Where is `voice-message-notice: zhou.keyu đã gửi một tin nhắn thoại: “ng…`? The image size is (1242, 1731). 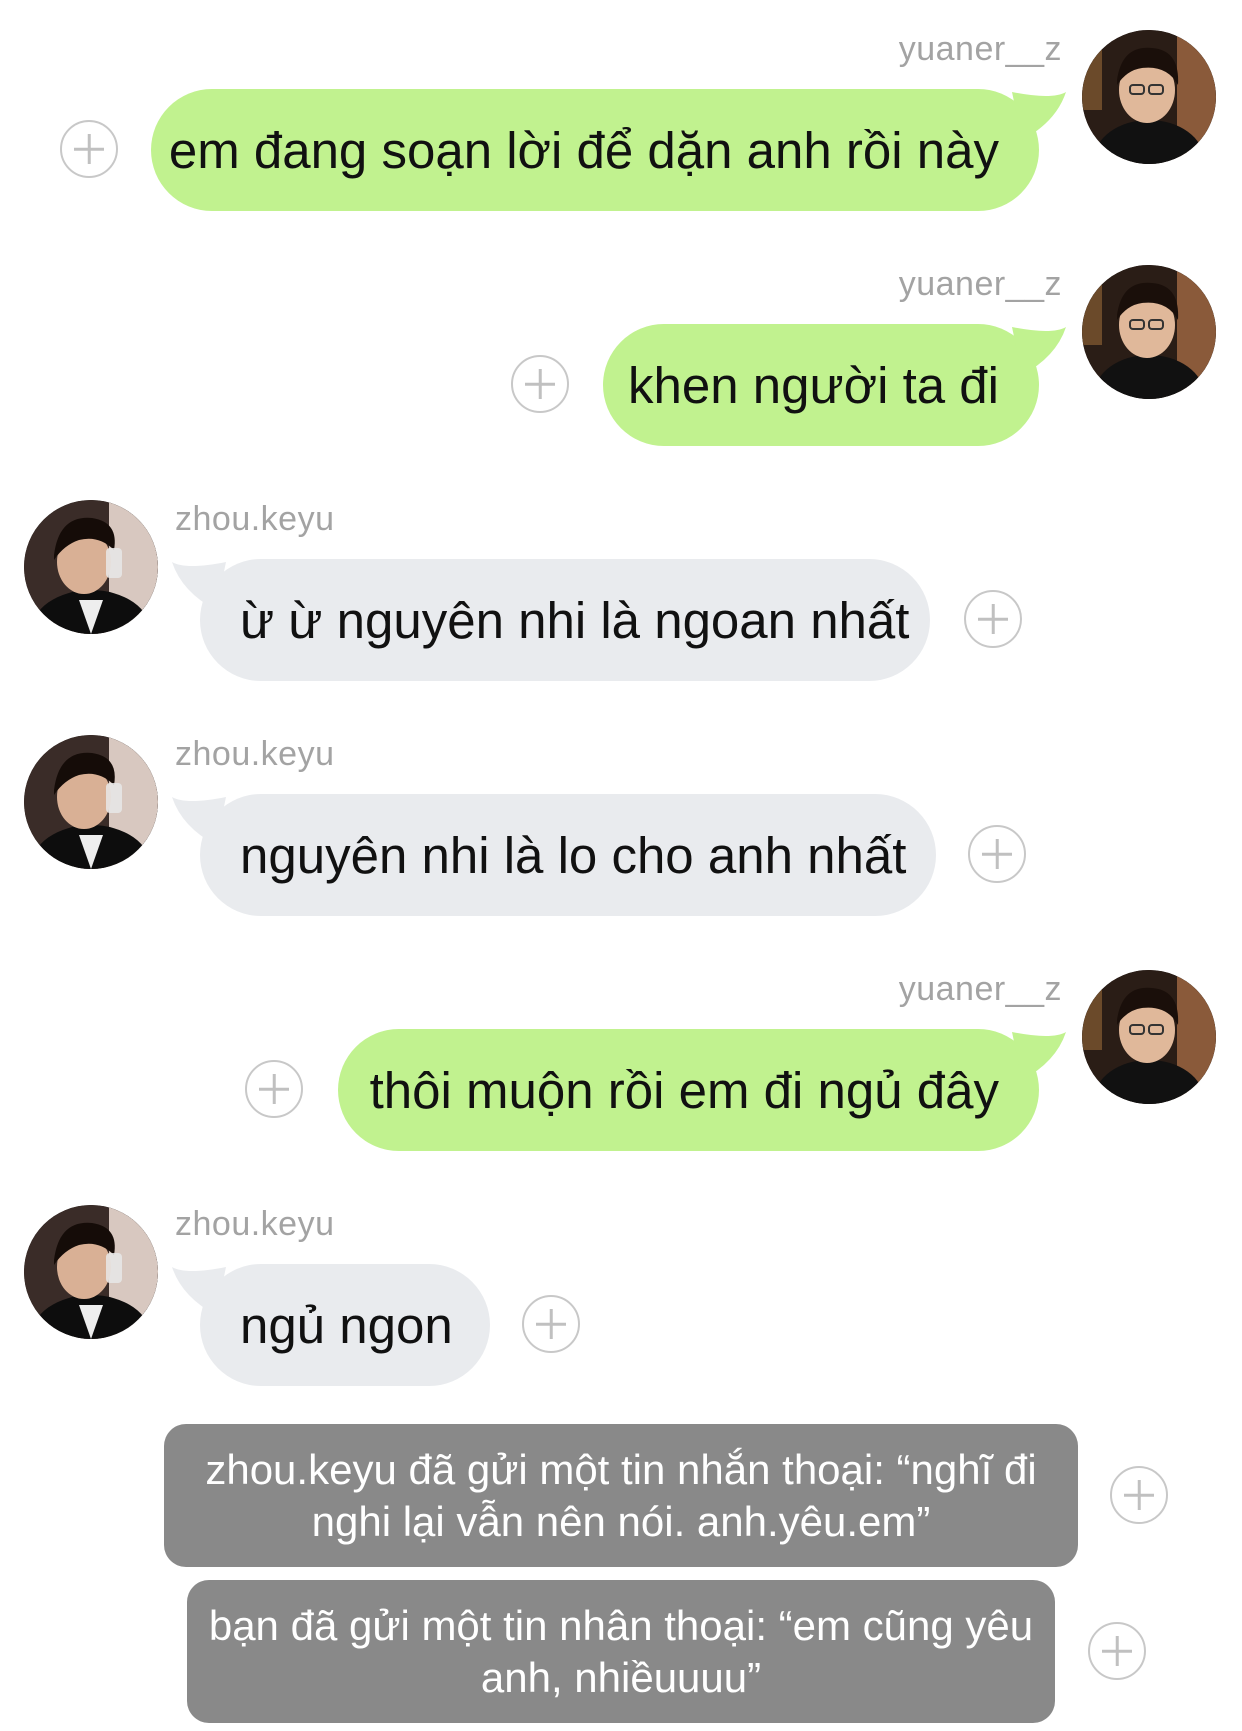
voice-message-notice: zhou.keyu đã gửi một tin nhắn thoại: “ng… is located at coordinates (621, 1495).